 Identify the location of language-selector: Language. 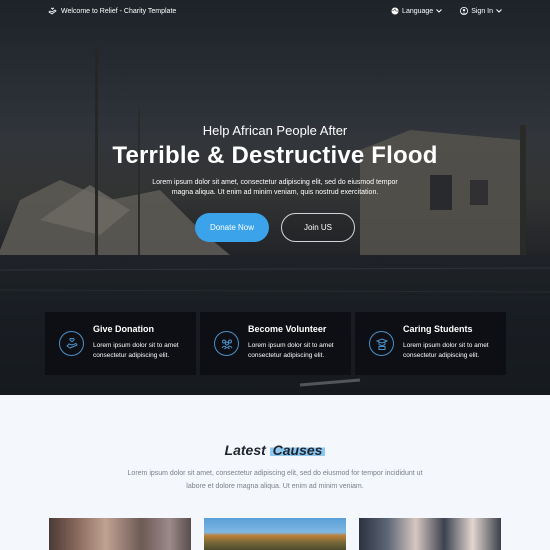
(417, 11).